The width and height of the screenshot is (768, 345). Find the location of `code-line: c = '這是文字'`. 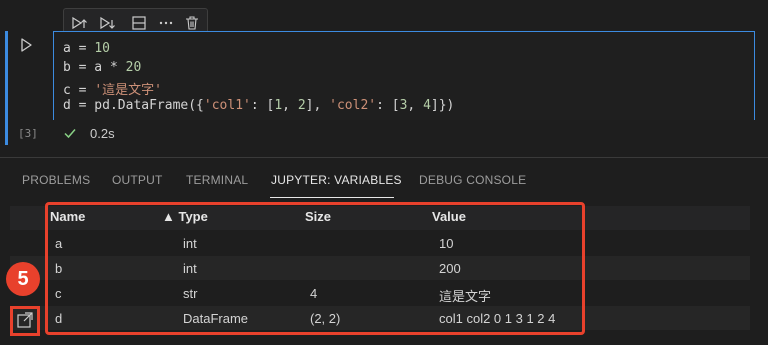

code-line: c = '這是文字' is located at coordinates (112, 88).